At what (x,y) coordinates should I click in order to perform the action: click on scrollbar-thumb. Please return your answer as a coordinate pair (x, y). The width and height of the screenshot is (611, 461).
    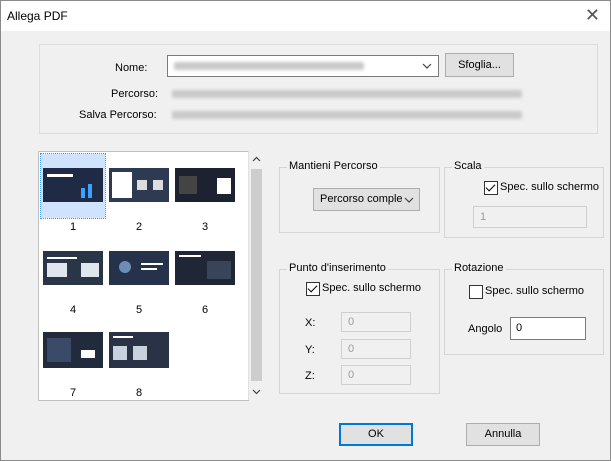
    Looking at the image, I should click on (256, 275).